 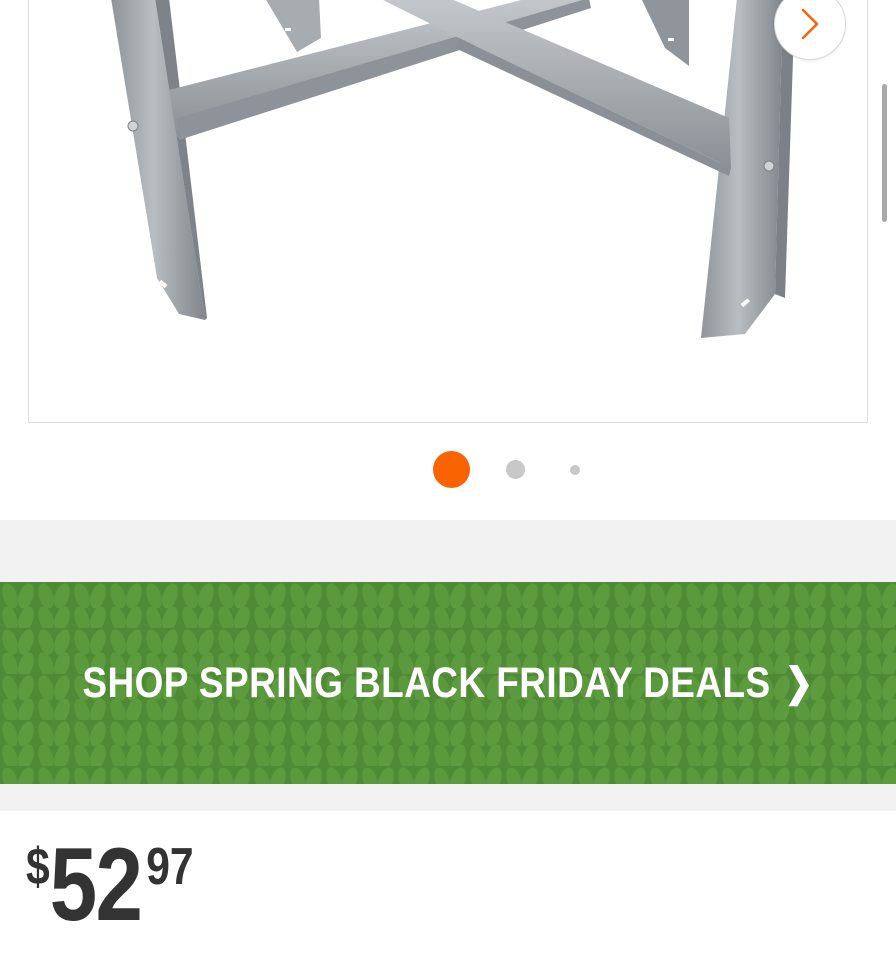 What do you see at coordinates (426, 682) in the screenshot?
I see `promo-label: SHOP SPRING BLACK FRIDAY DEALS` at bounding box center [426, 682].